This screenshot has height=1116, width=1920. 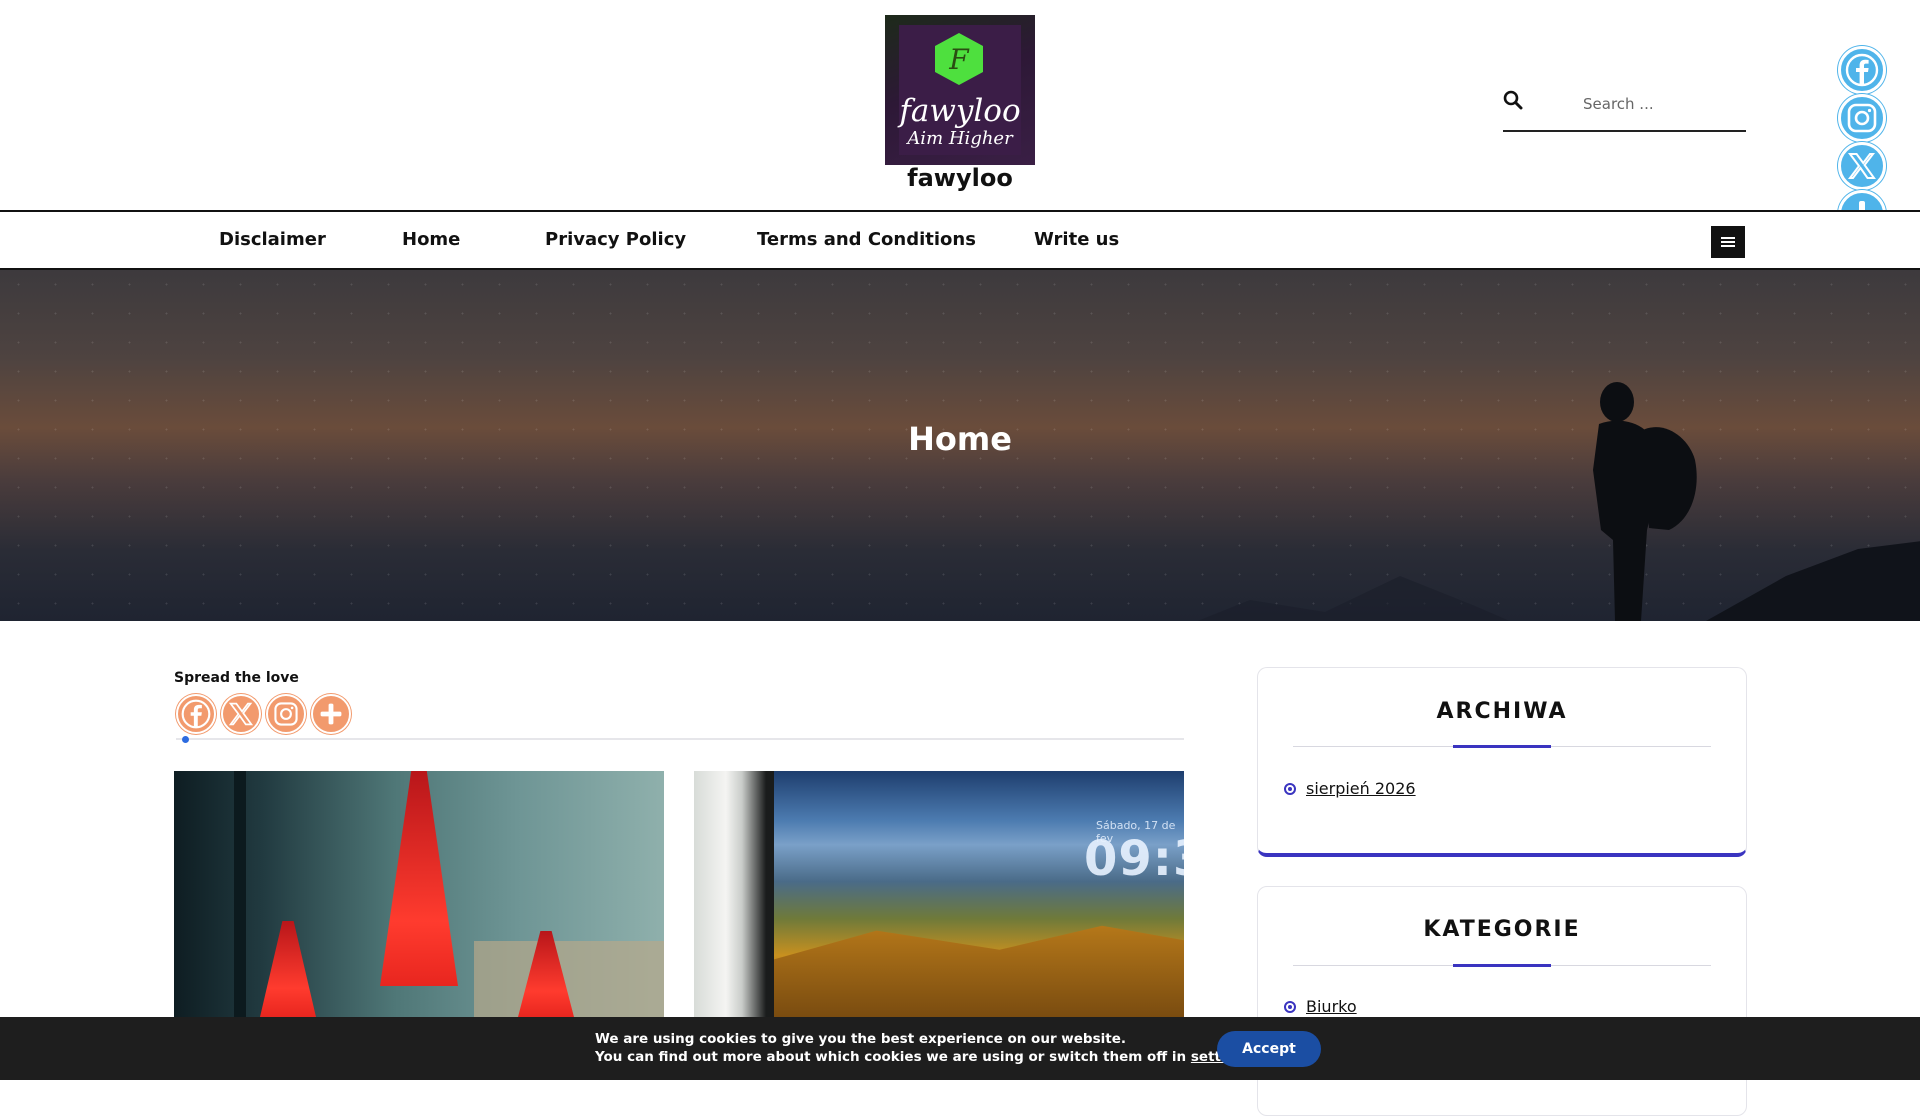 I want to click on image-lamp-left, so click(x=288, y=969).